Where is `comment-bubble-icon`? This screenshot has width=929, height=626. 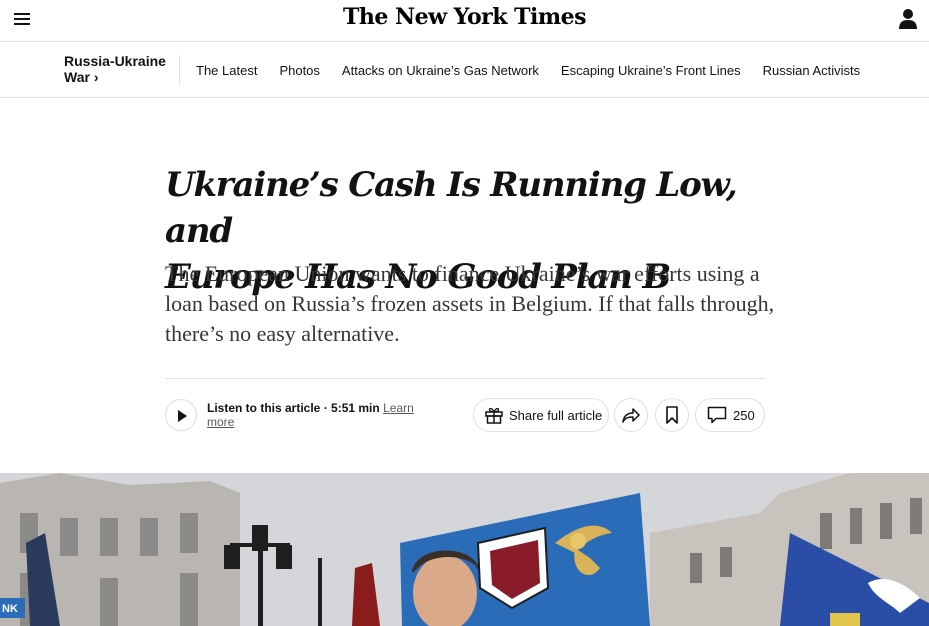
comment-bubble-icon is located at coordinates (717, 415).